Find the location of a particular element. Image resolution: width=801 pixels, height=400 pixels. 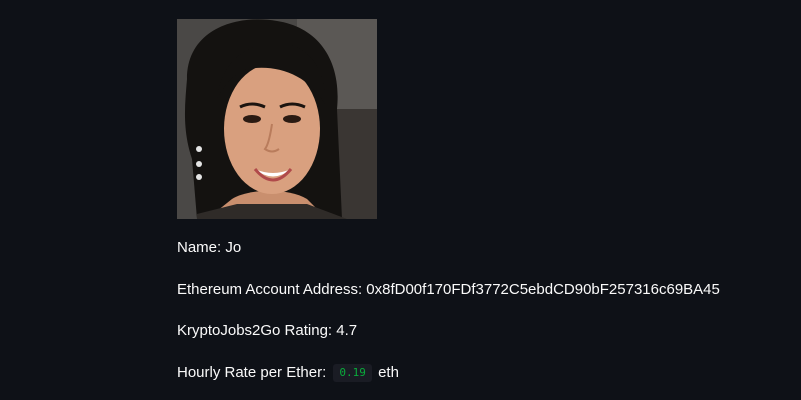

rating-field: KryptoJobs2Go Rating: 4.7 is located at coordinates (267, 331).